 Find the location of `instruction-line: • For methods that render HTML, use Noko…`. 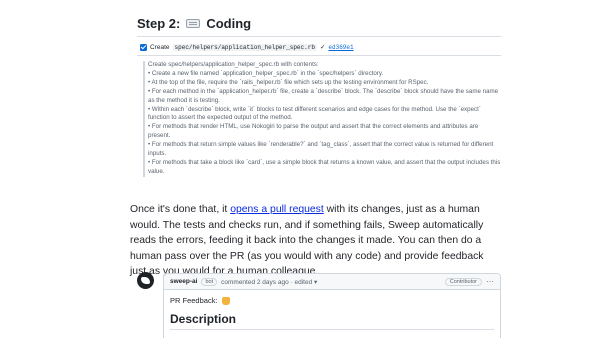

instruction-line: • For methods that render HTML, use Noko… is located at coordinates (313, 131).